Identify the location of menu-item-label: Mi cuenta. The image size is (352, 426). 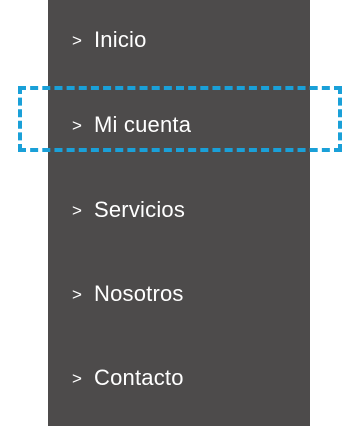
(143, 124).